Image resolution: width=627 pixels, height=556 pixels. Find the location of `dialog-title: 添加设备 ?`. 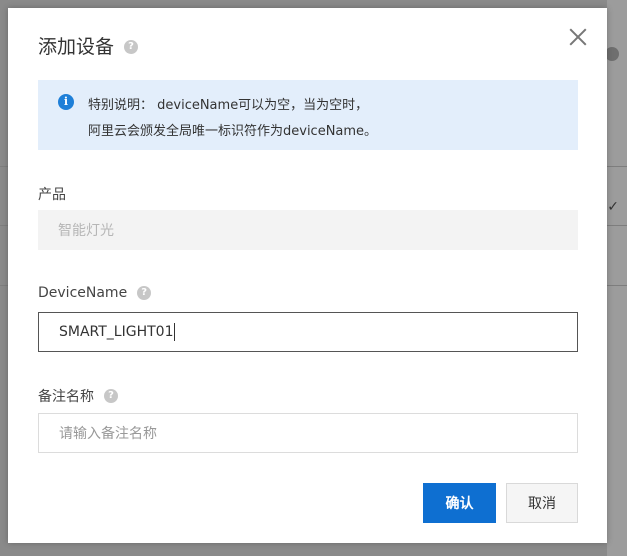

dialog-title: 添加设备 ? is located at coordinates (88, 45).